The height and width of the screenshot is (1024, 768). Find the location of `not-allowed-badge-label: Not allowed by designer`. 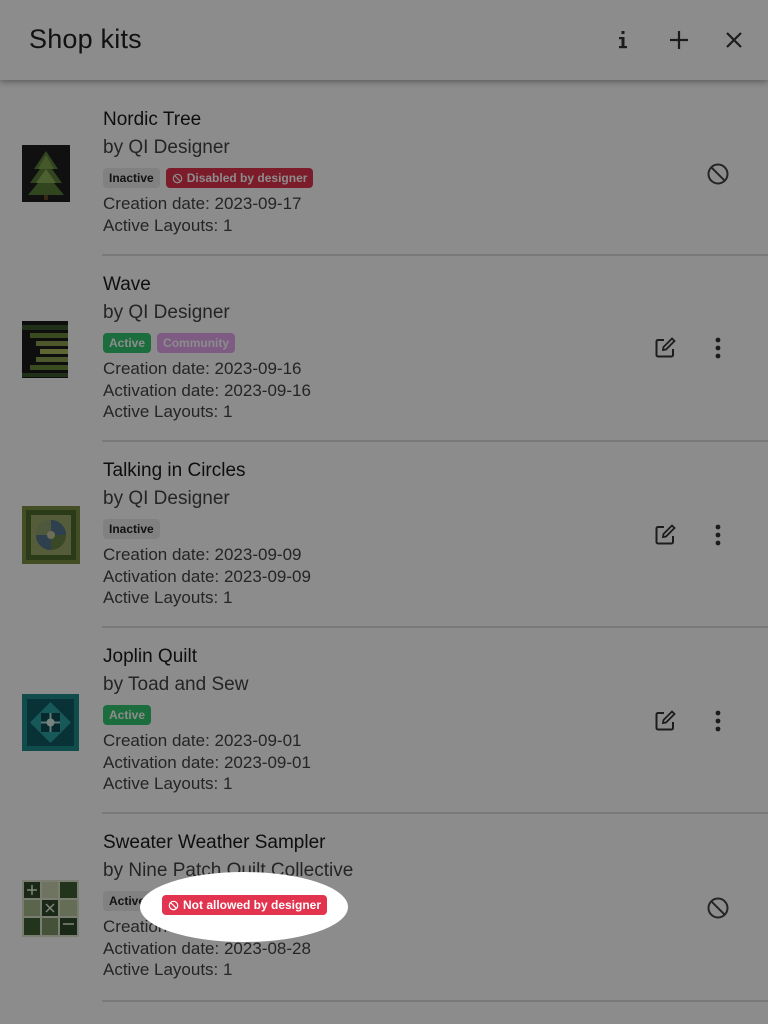

not-allowed-badge-label: Not allowed by designer is located at coordinates (252, 905).